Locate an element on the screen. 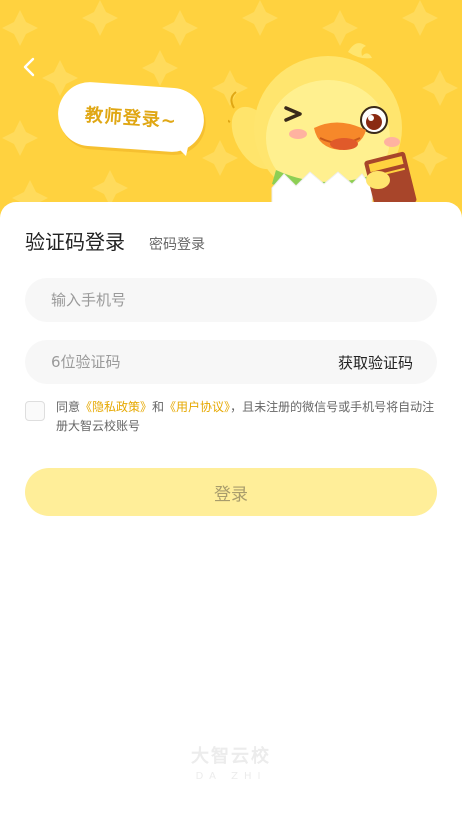 This screenshot has width=462, height=821. agreement-and: 和 is located at coordinates (158, 407).